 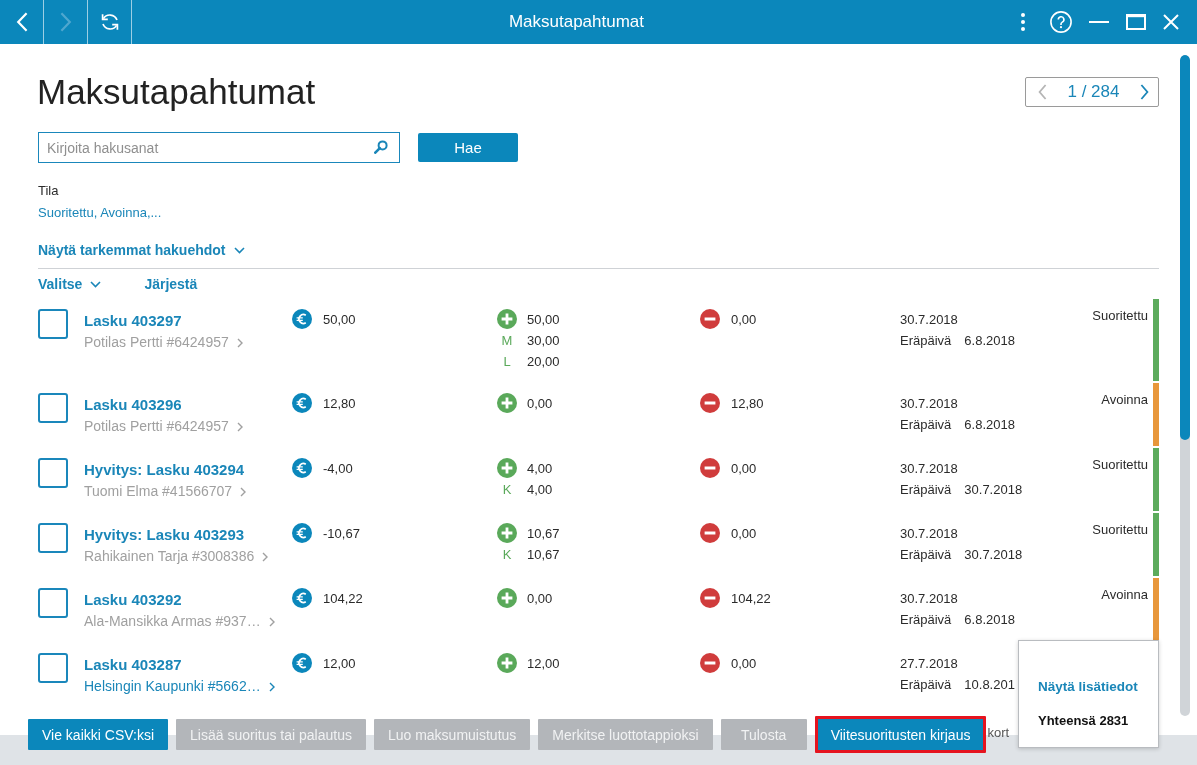 I want to click on invoice-link: Lasku 403296, so click(x=133, y=404).